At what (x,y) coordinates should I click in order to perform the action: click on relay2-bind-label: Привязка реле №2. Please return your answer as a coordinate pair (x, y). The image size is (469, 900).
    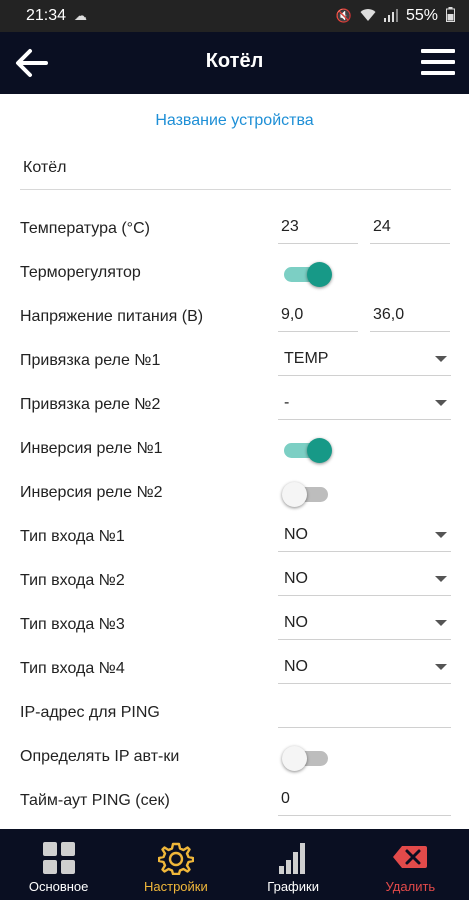
    Looking at the image, I should click on (90, 404).